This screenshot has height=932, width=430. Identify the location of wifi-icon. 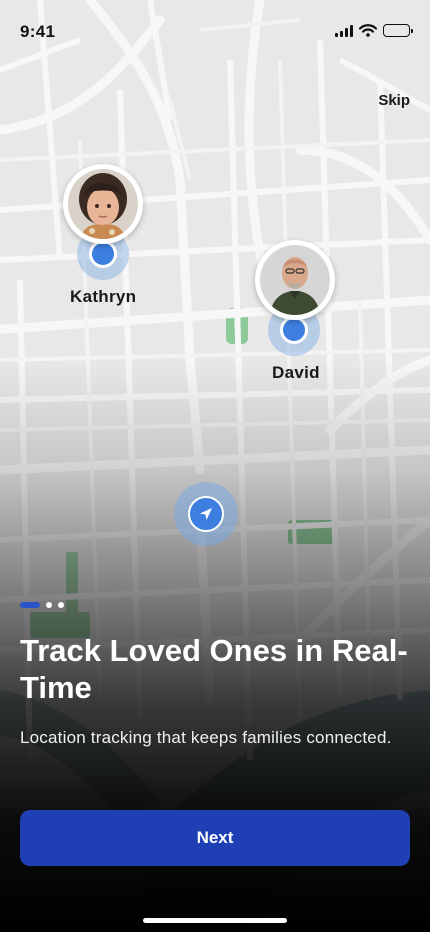
(368, 30).